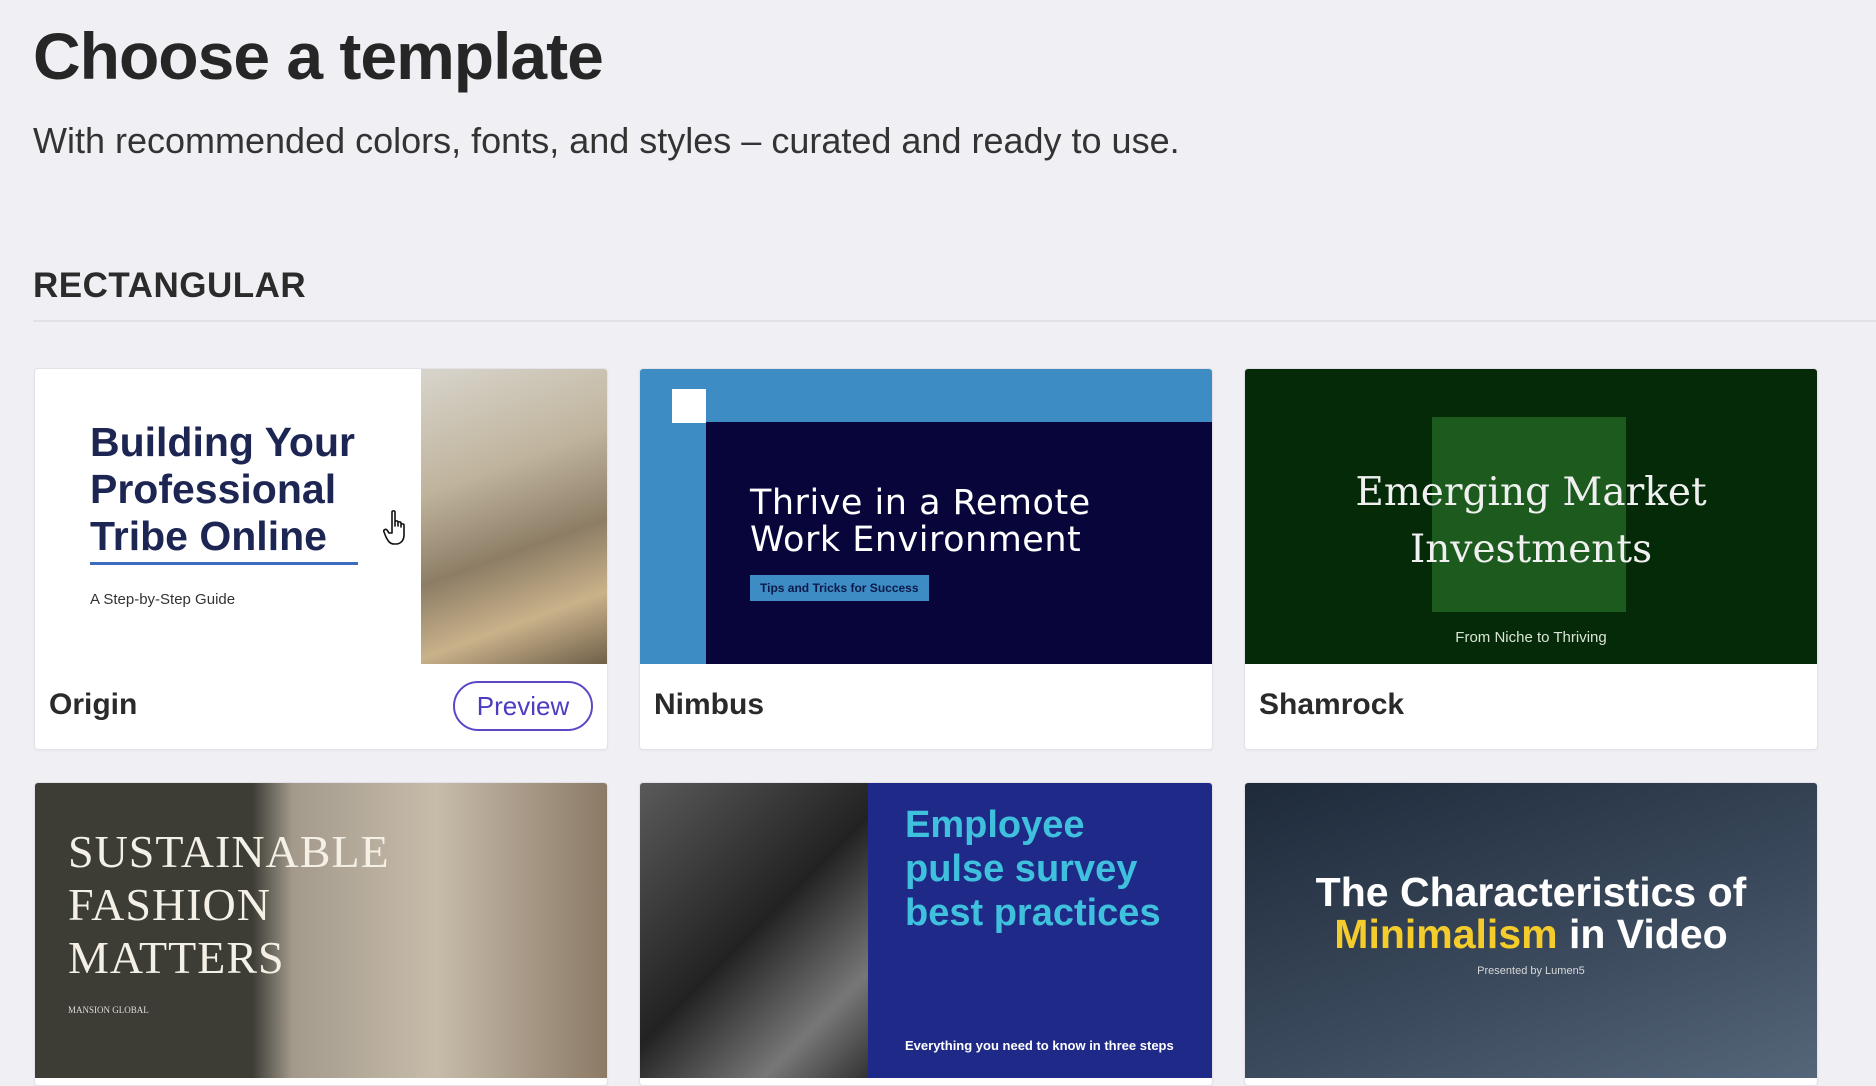 This screenshot has height=1086, width=1876. What do you see at coordinates (318, 56) in the screenshot?
I see `page-title: Choose a template` at bounding box center [318, 56].